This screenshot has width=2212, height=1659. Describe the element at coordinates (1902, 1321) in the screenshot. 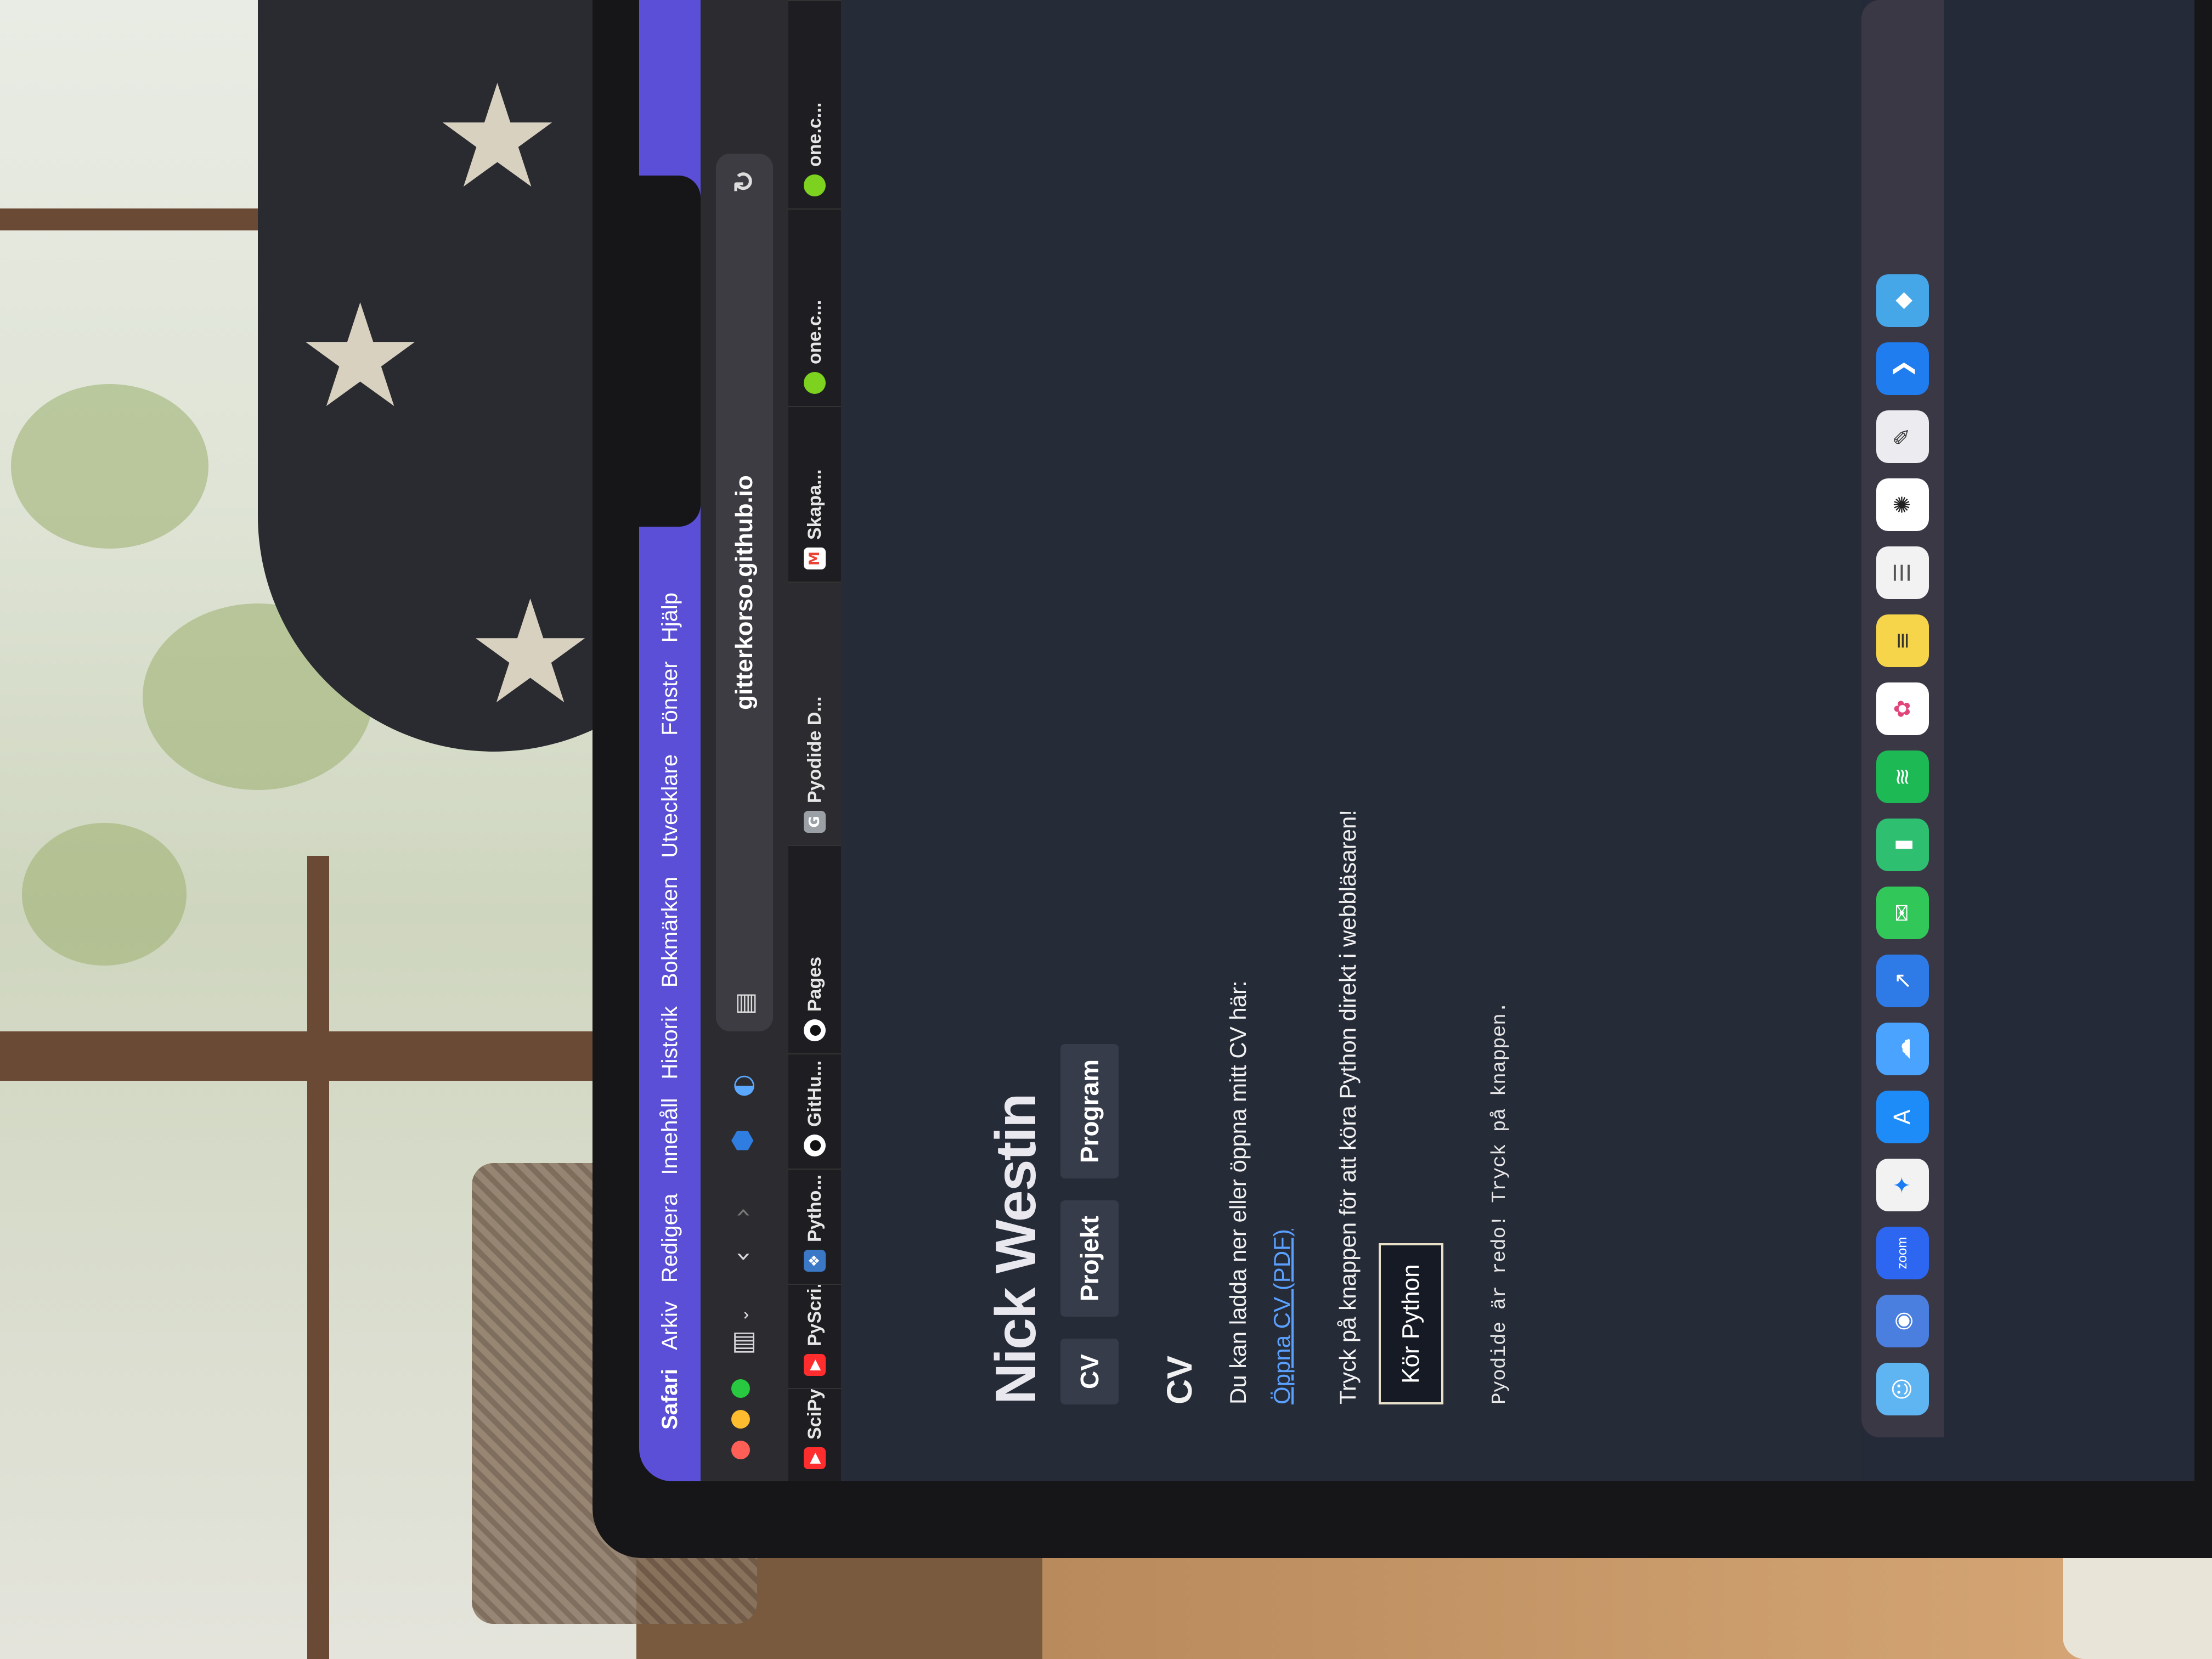

I see `dock-app-icon: ◉` at that location.